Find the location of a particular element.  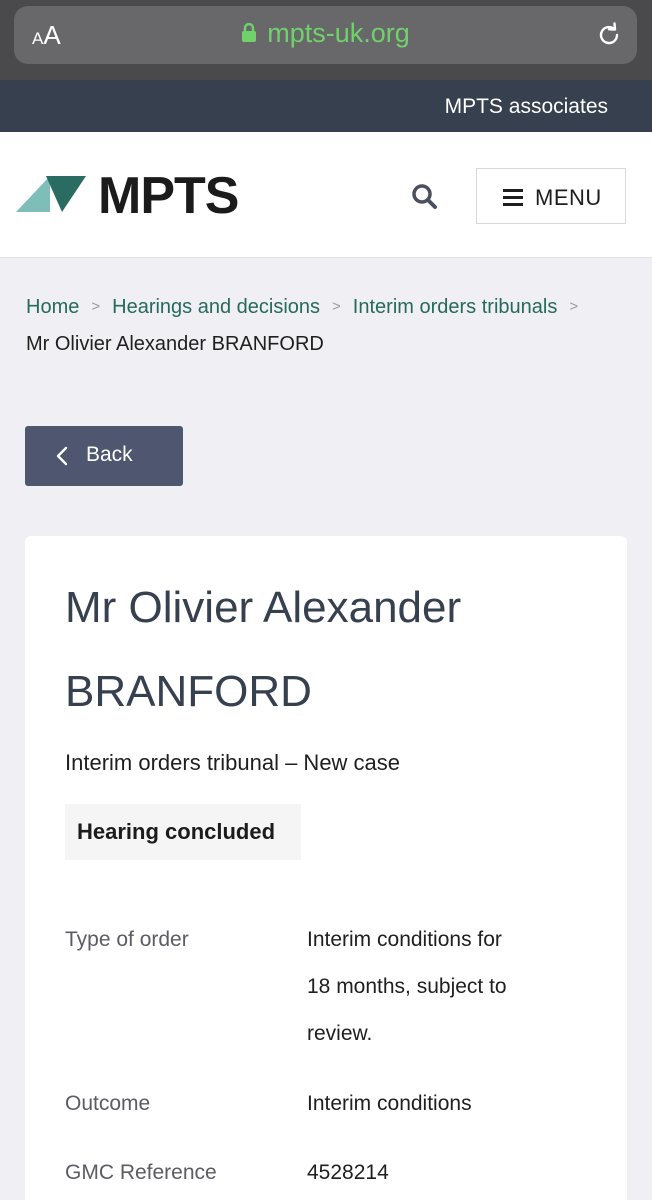

search-button is located at coordinates (425, 197).